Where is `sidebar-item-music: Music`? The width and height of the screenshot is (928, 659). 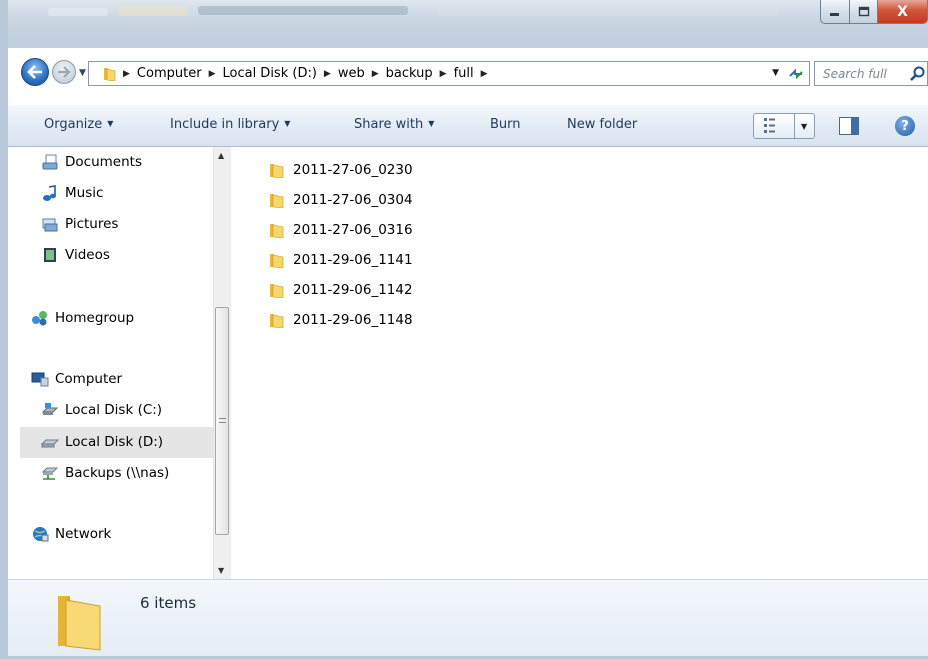 sidebar-item-music: Music is located at coordinates (72, 193).